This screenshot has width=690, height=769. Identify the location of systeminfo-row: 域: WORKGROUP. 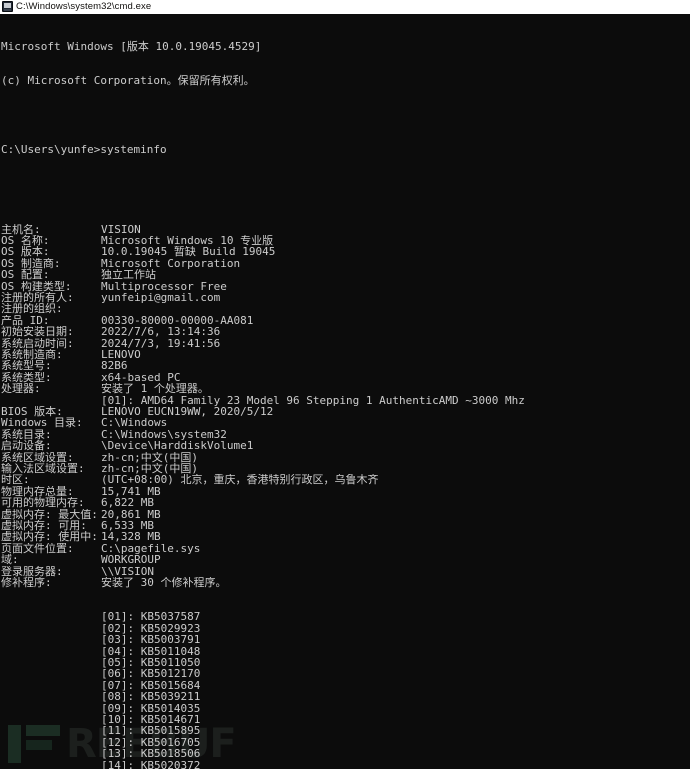
(345, 559).